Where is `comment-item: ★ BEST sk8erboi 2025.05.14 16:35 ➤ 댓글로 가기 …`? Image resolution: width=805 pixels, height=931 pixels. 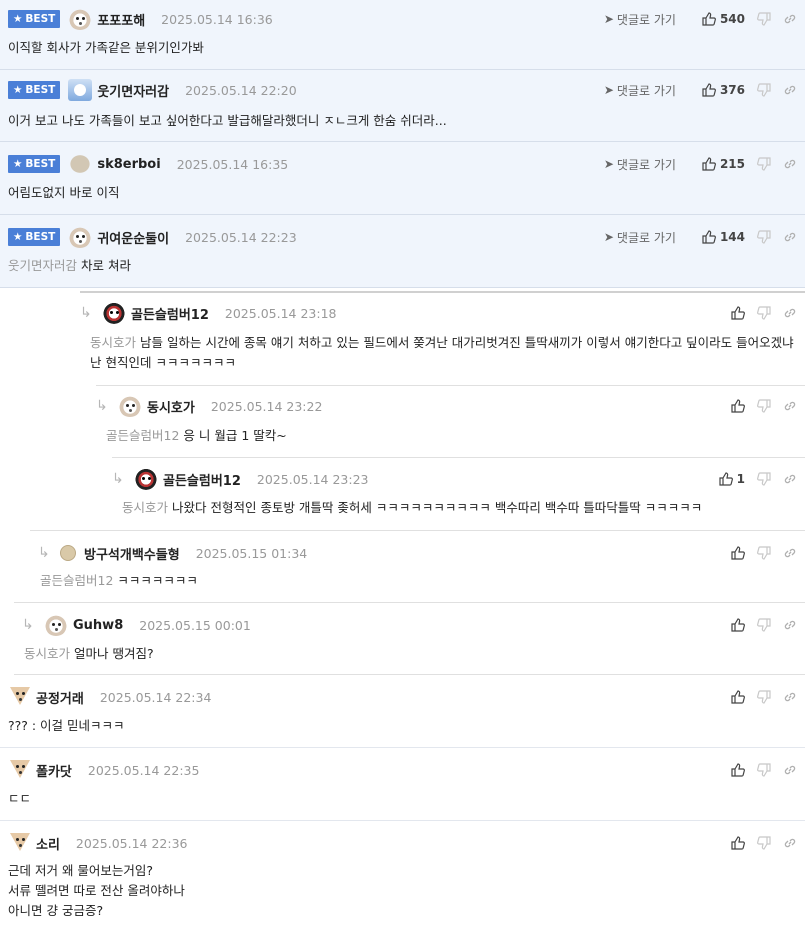 comment-item: ★ BEST sk8erboi 2025.05.14 16:35 ➤ 댓글로 가기 … is located at coordinates (402, 178).